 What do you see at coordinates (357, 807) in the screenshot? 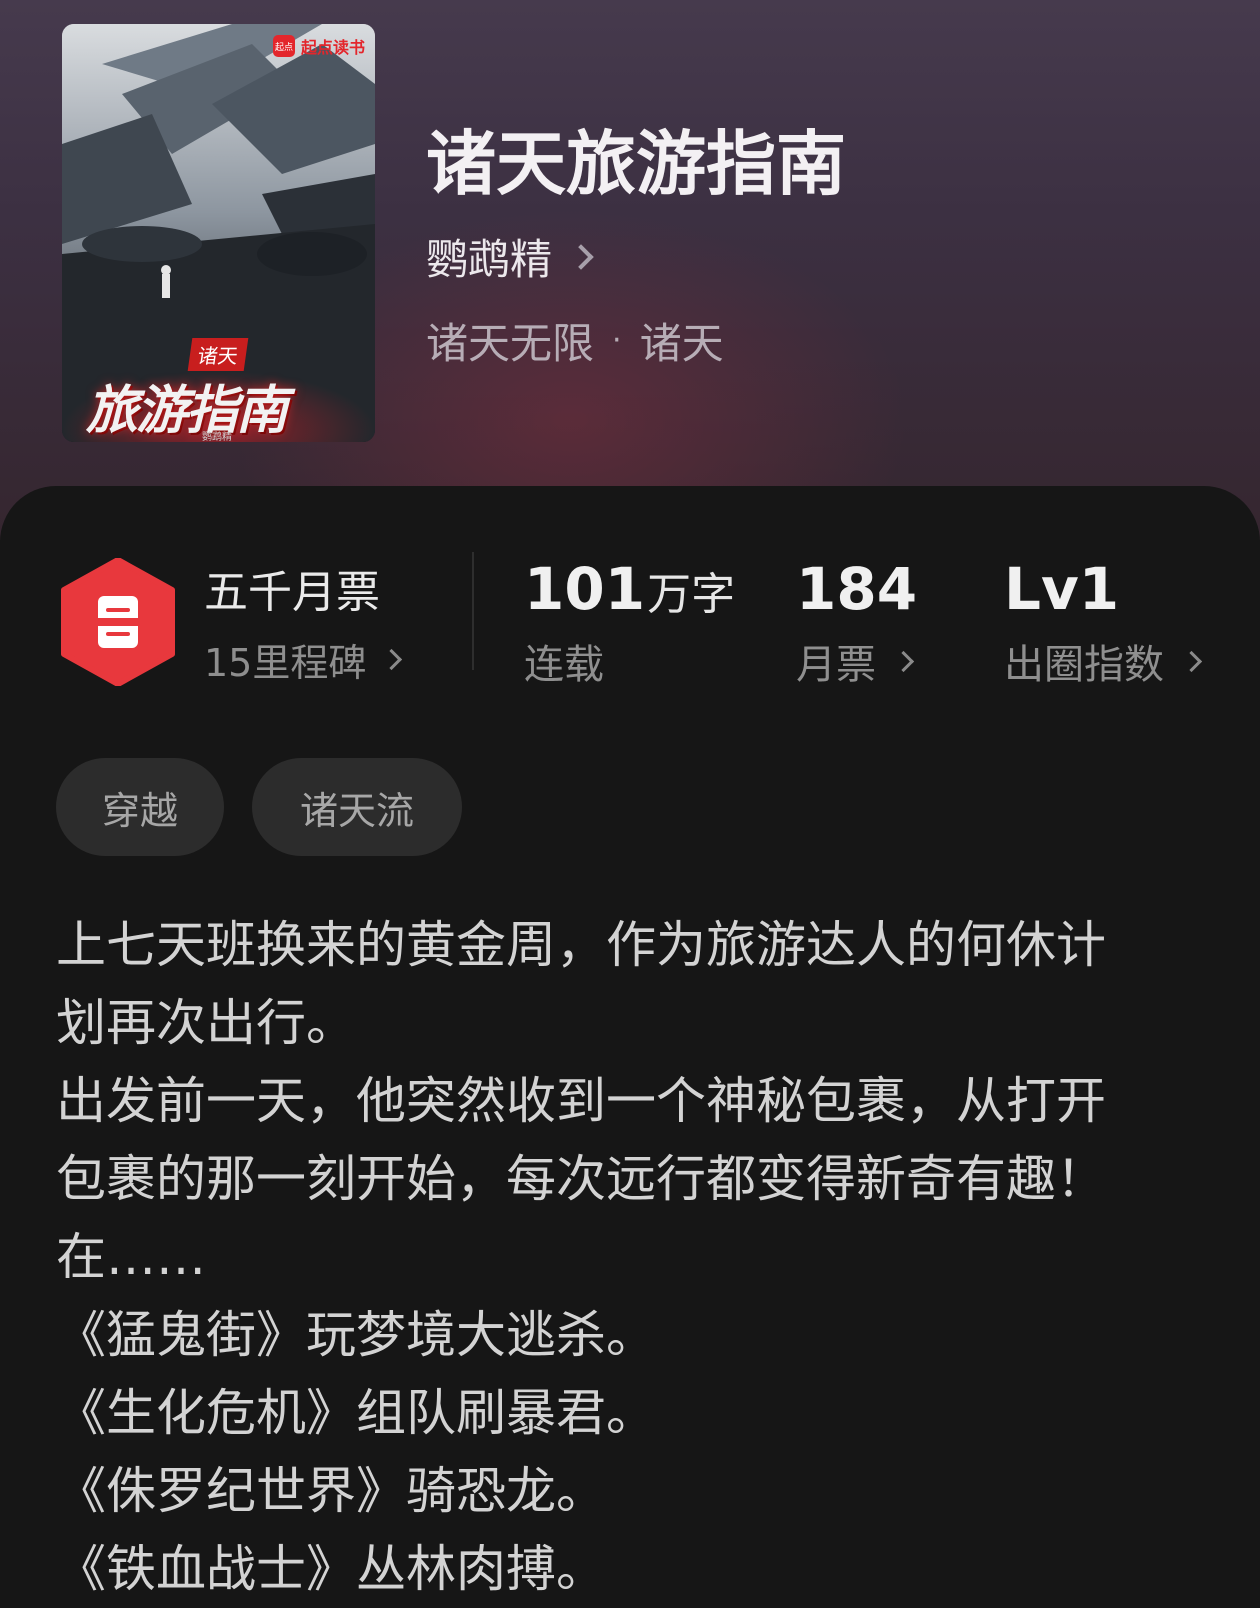
I see `tag-chip: 诸天流` at bounding box center [357, 807].